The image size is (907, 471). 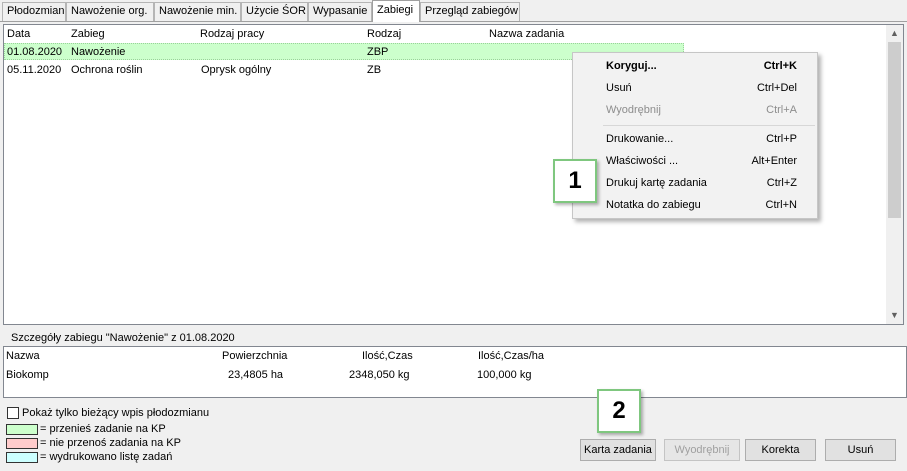 I want to click on menu-item-wyodrebnij: Wyodrębnij Ctrl+A, so click(x=695, y=110).